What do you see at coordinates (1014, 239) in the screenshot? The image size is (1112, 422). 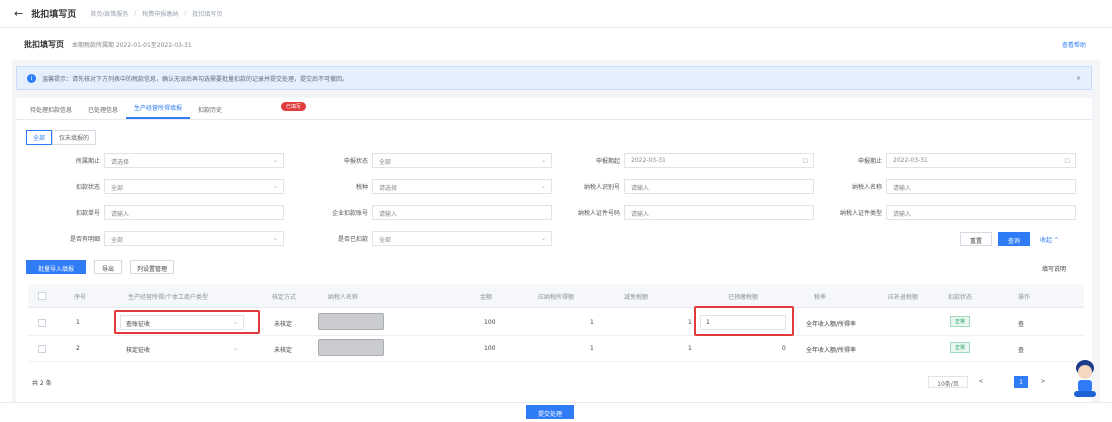 I see `search-button: 查询` at bounding box center [1014, 239].